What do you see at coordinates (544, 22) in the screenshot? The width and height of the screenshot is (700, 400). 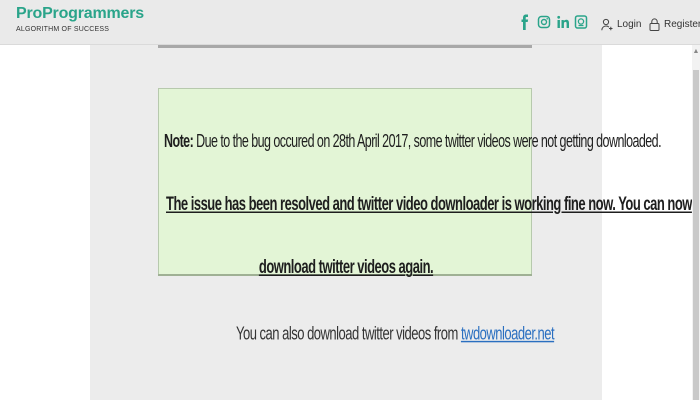 I see `instagram-icon` at bounding box center [544, 22].